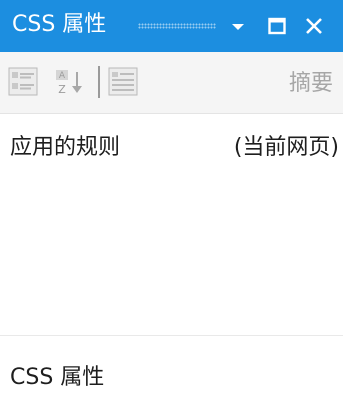 The width and height of the screenshot is (343, 419). Describe the element at coordinates (177, 26) in the screenshot. I see `drag-grip` at that location.